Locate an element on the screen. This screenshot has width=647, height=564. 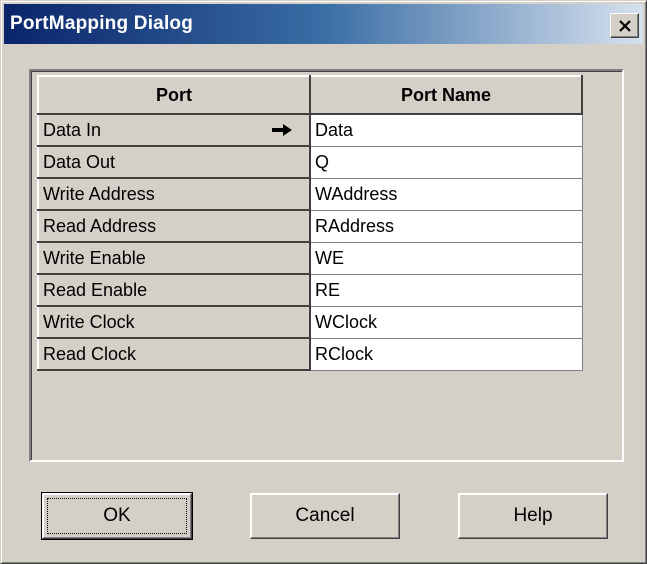
table-row: Read Clock RClock is located at coordinates (310, 354).